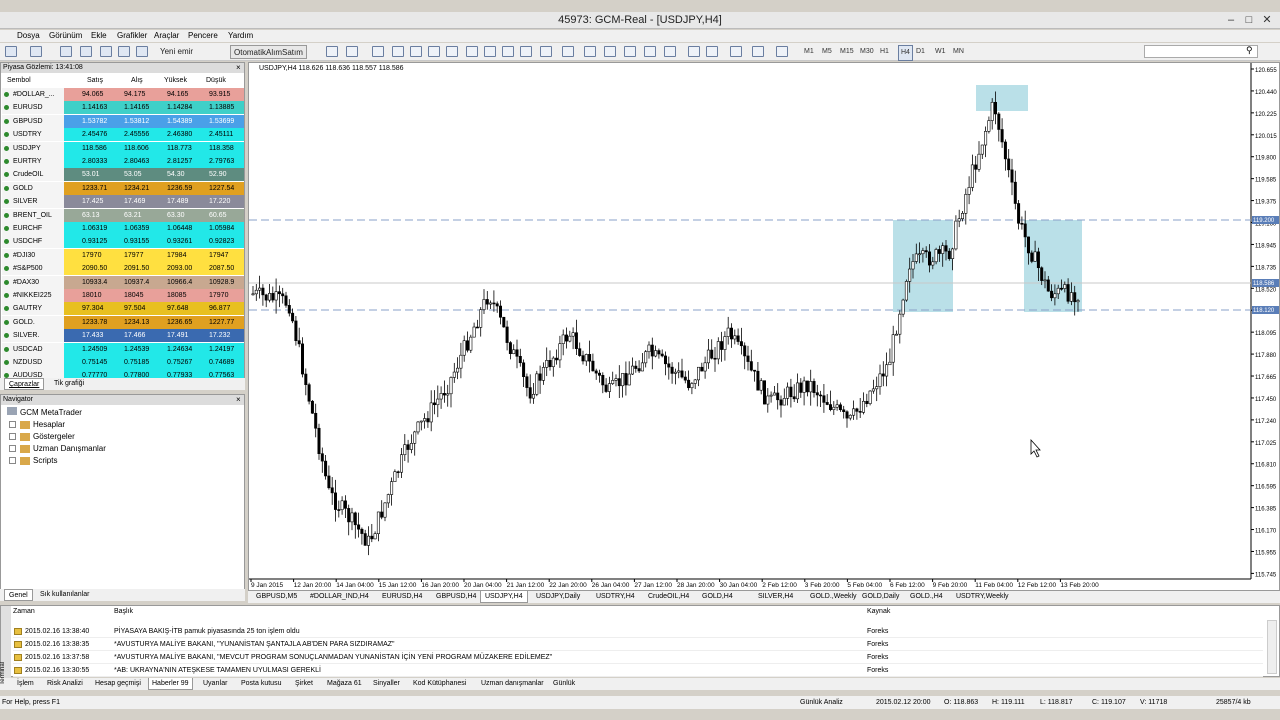 The height and width of the screenshot is (720, 1280). Describe the element at coordinates (123, 108) in the screenshot. I see `market-row: EURUSD 1.14163 1.14165 1.14284 1.13885` at that location.